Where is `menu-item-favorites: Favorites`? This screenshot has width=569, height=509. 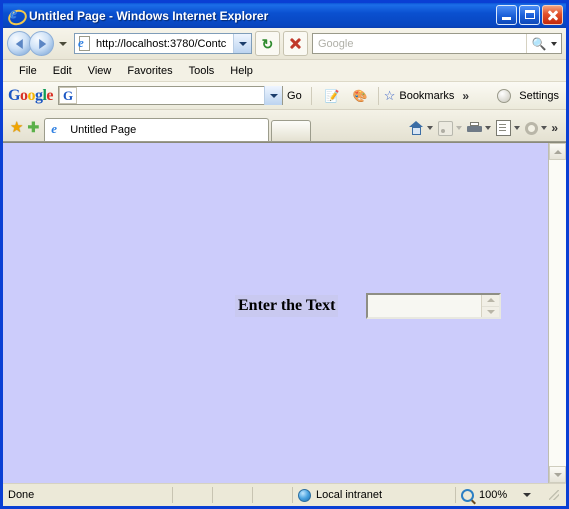 menu-item-favorites: Favorites is located at coordinates (149, 71).